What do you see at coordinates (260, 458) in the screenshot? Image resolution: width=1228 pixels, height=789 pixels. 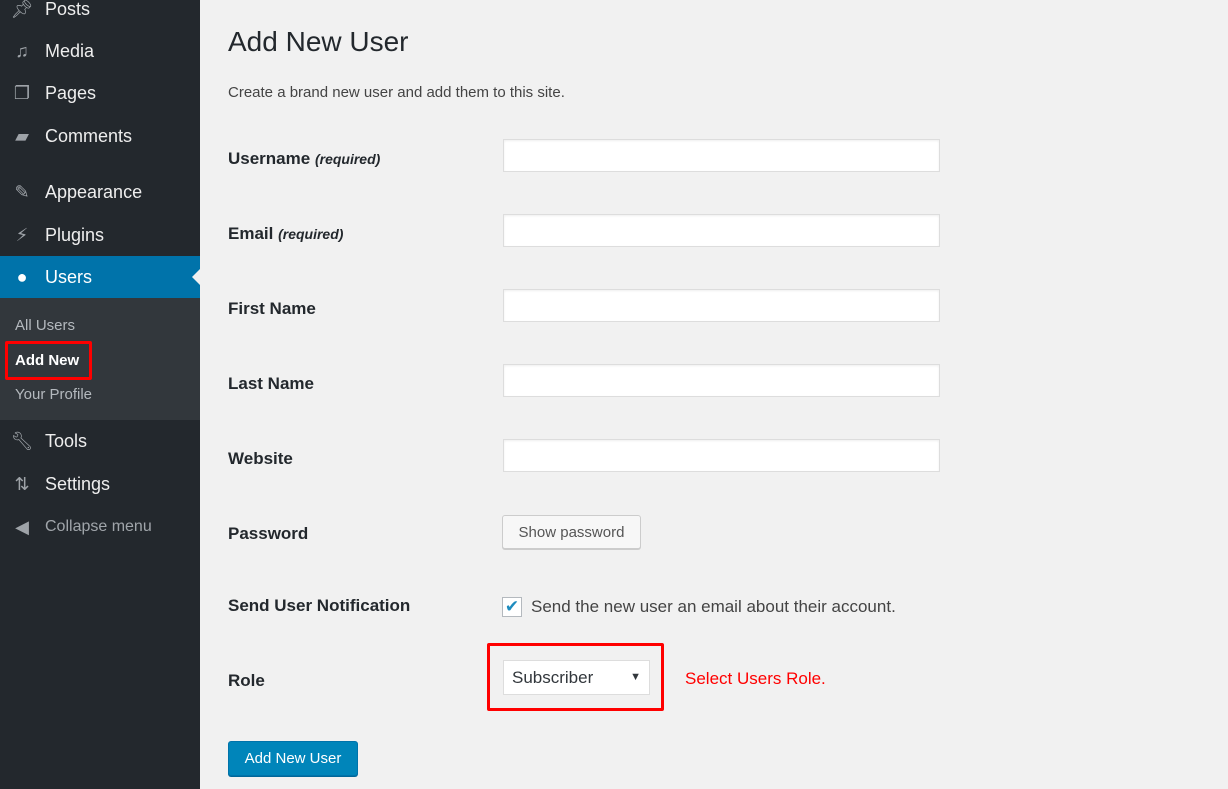 I see `website-label: Website` at bounding box center [260, 458].